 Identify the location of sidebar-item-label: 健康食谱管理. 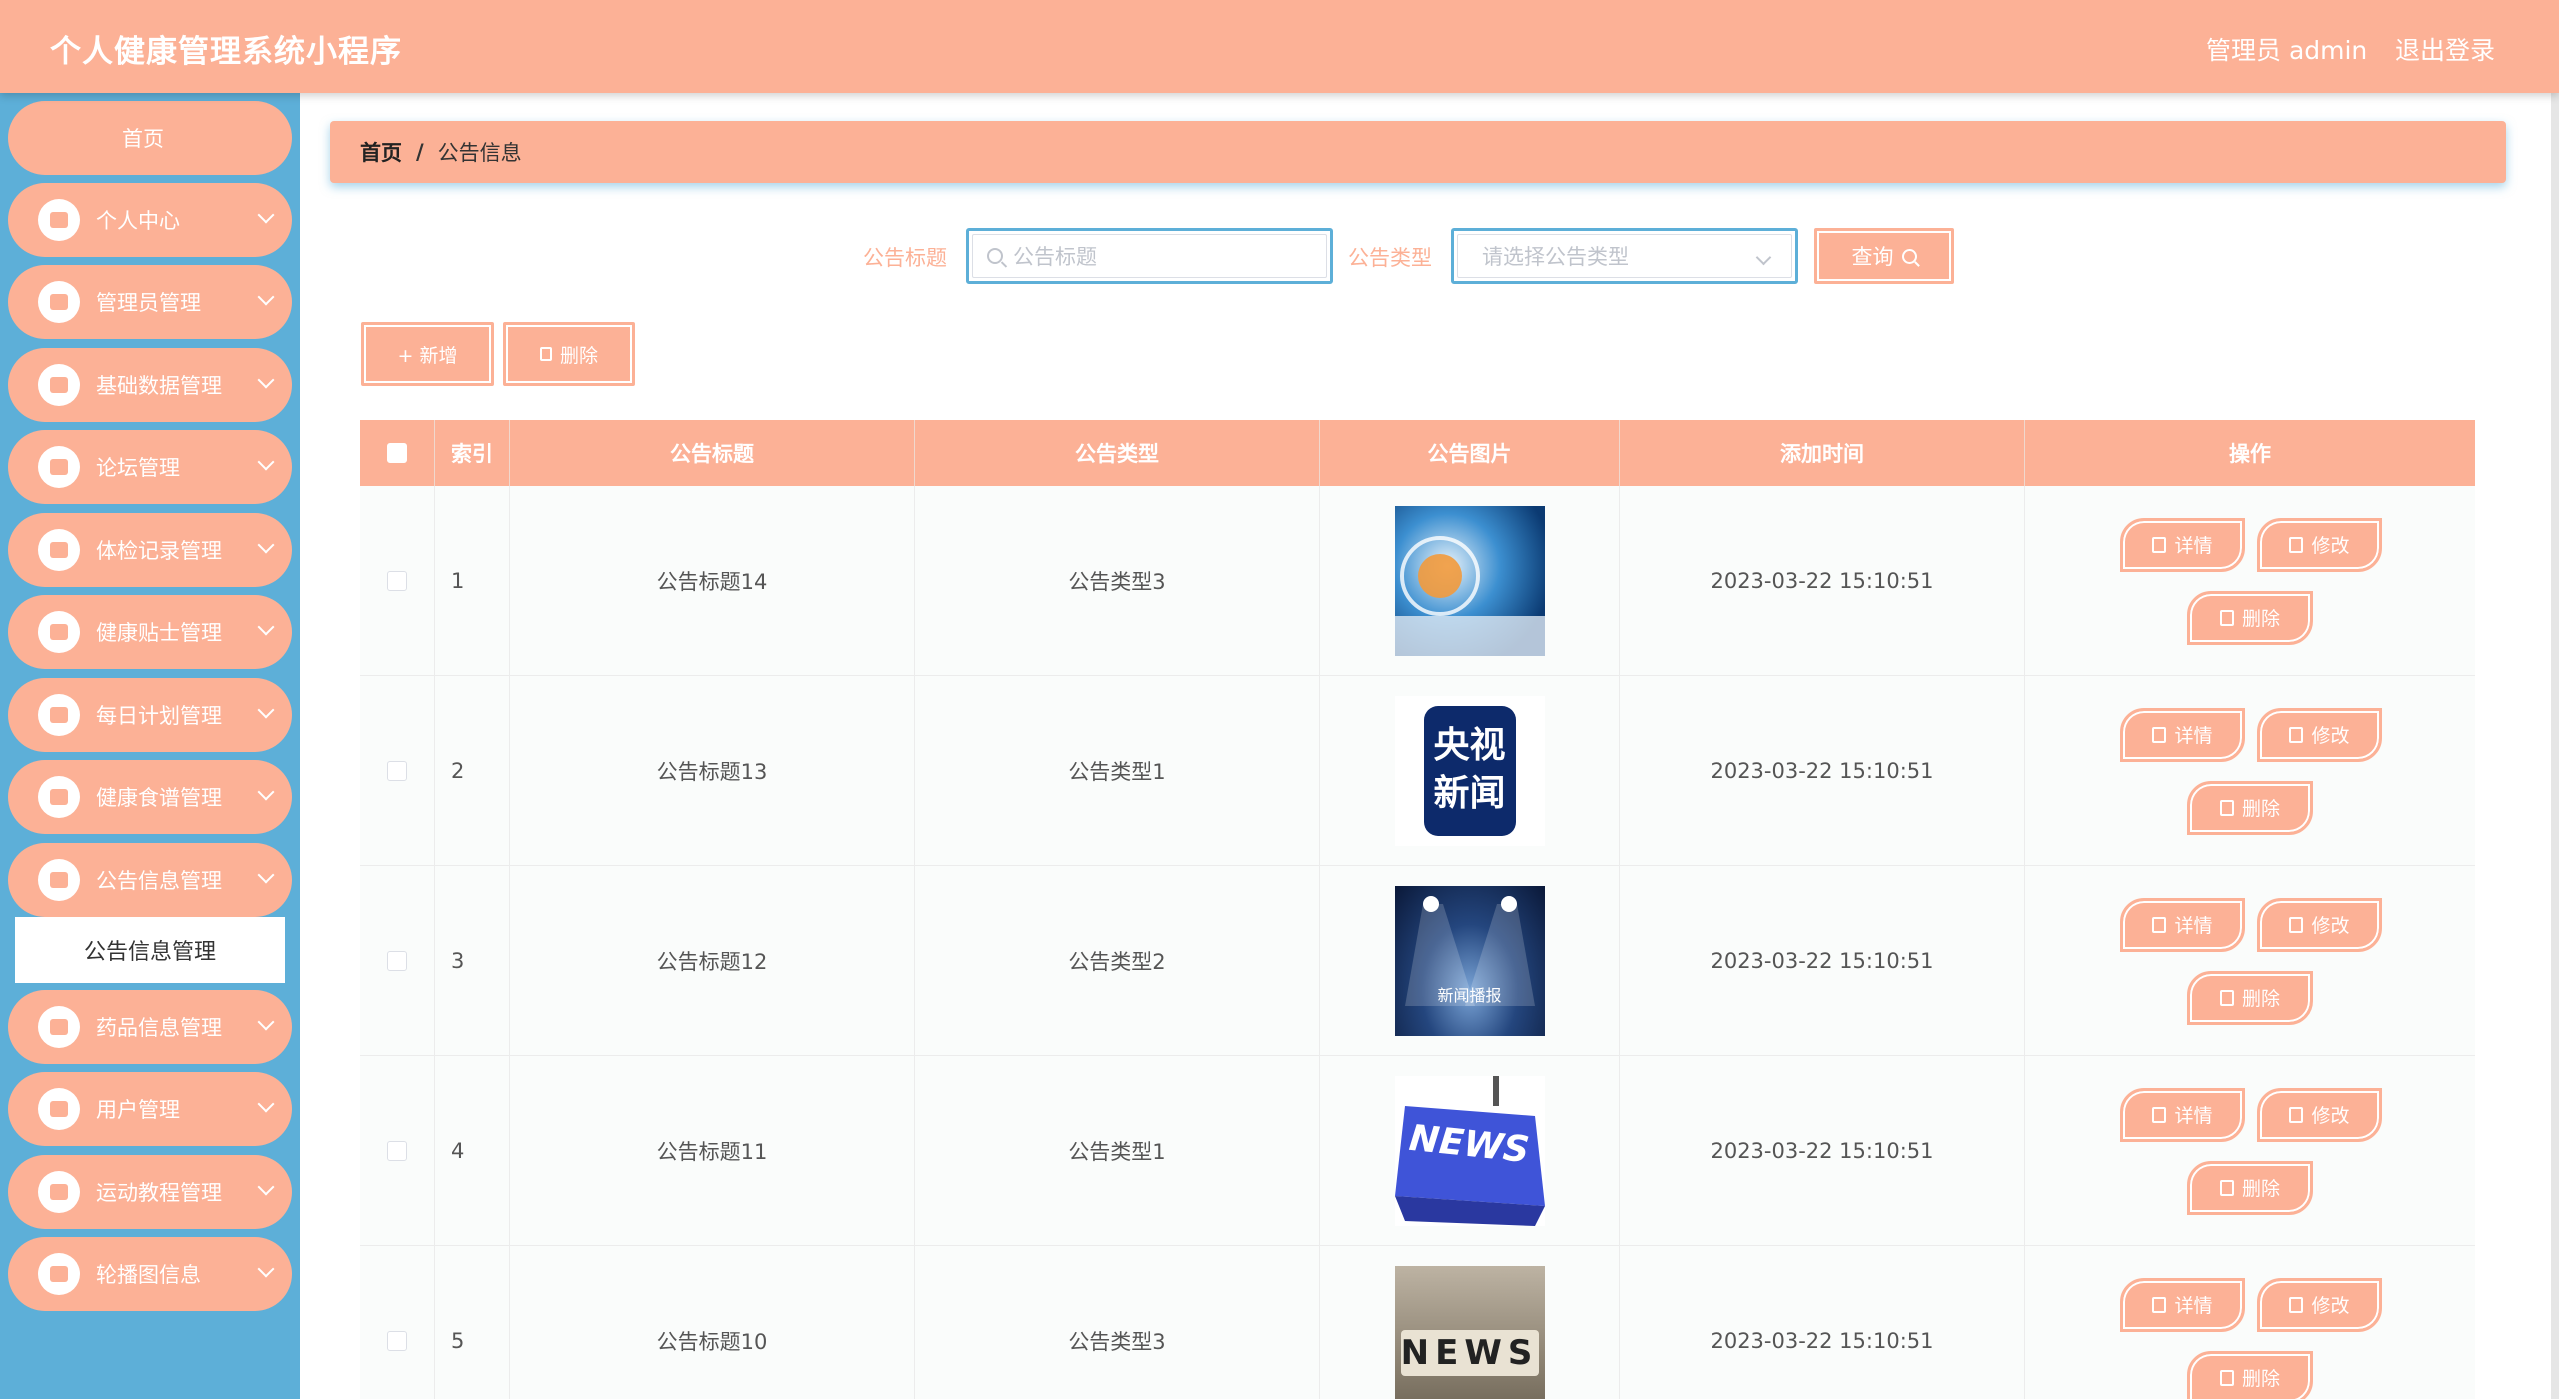
(159, 798).